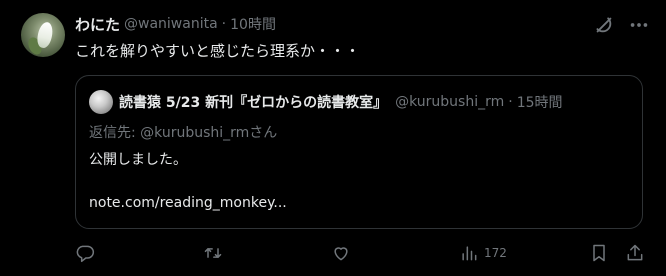 This screenshot has height=276, width=666. I want to click on avatar, so click(43, 35).